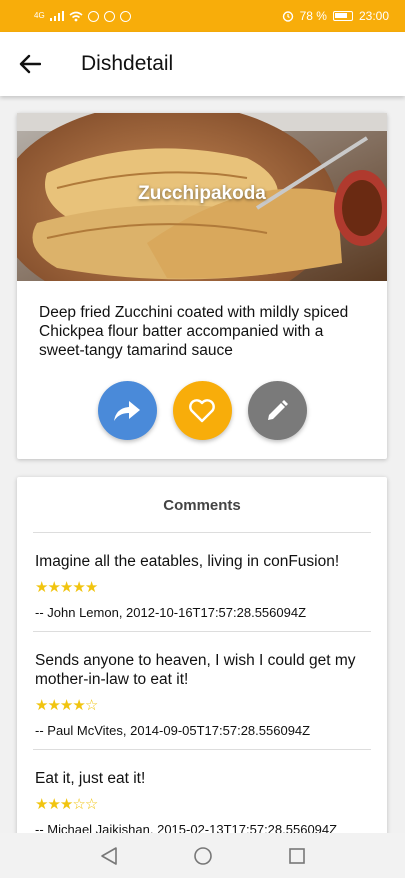 The width and height of the screenshot is (405, 878). I want to click on dish-actions, so click(202, 410).